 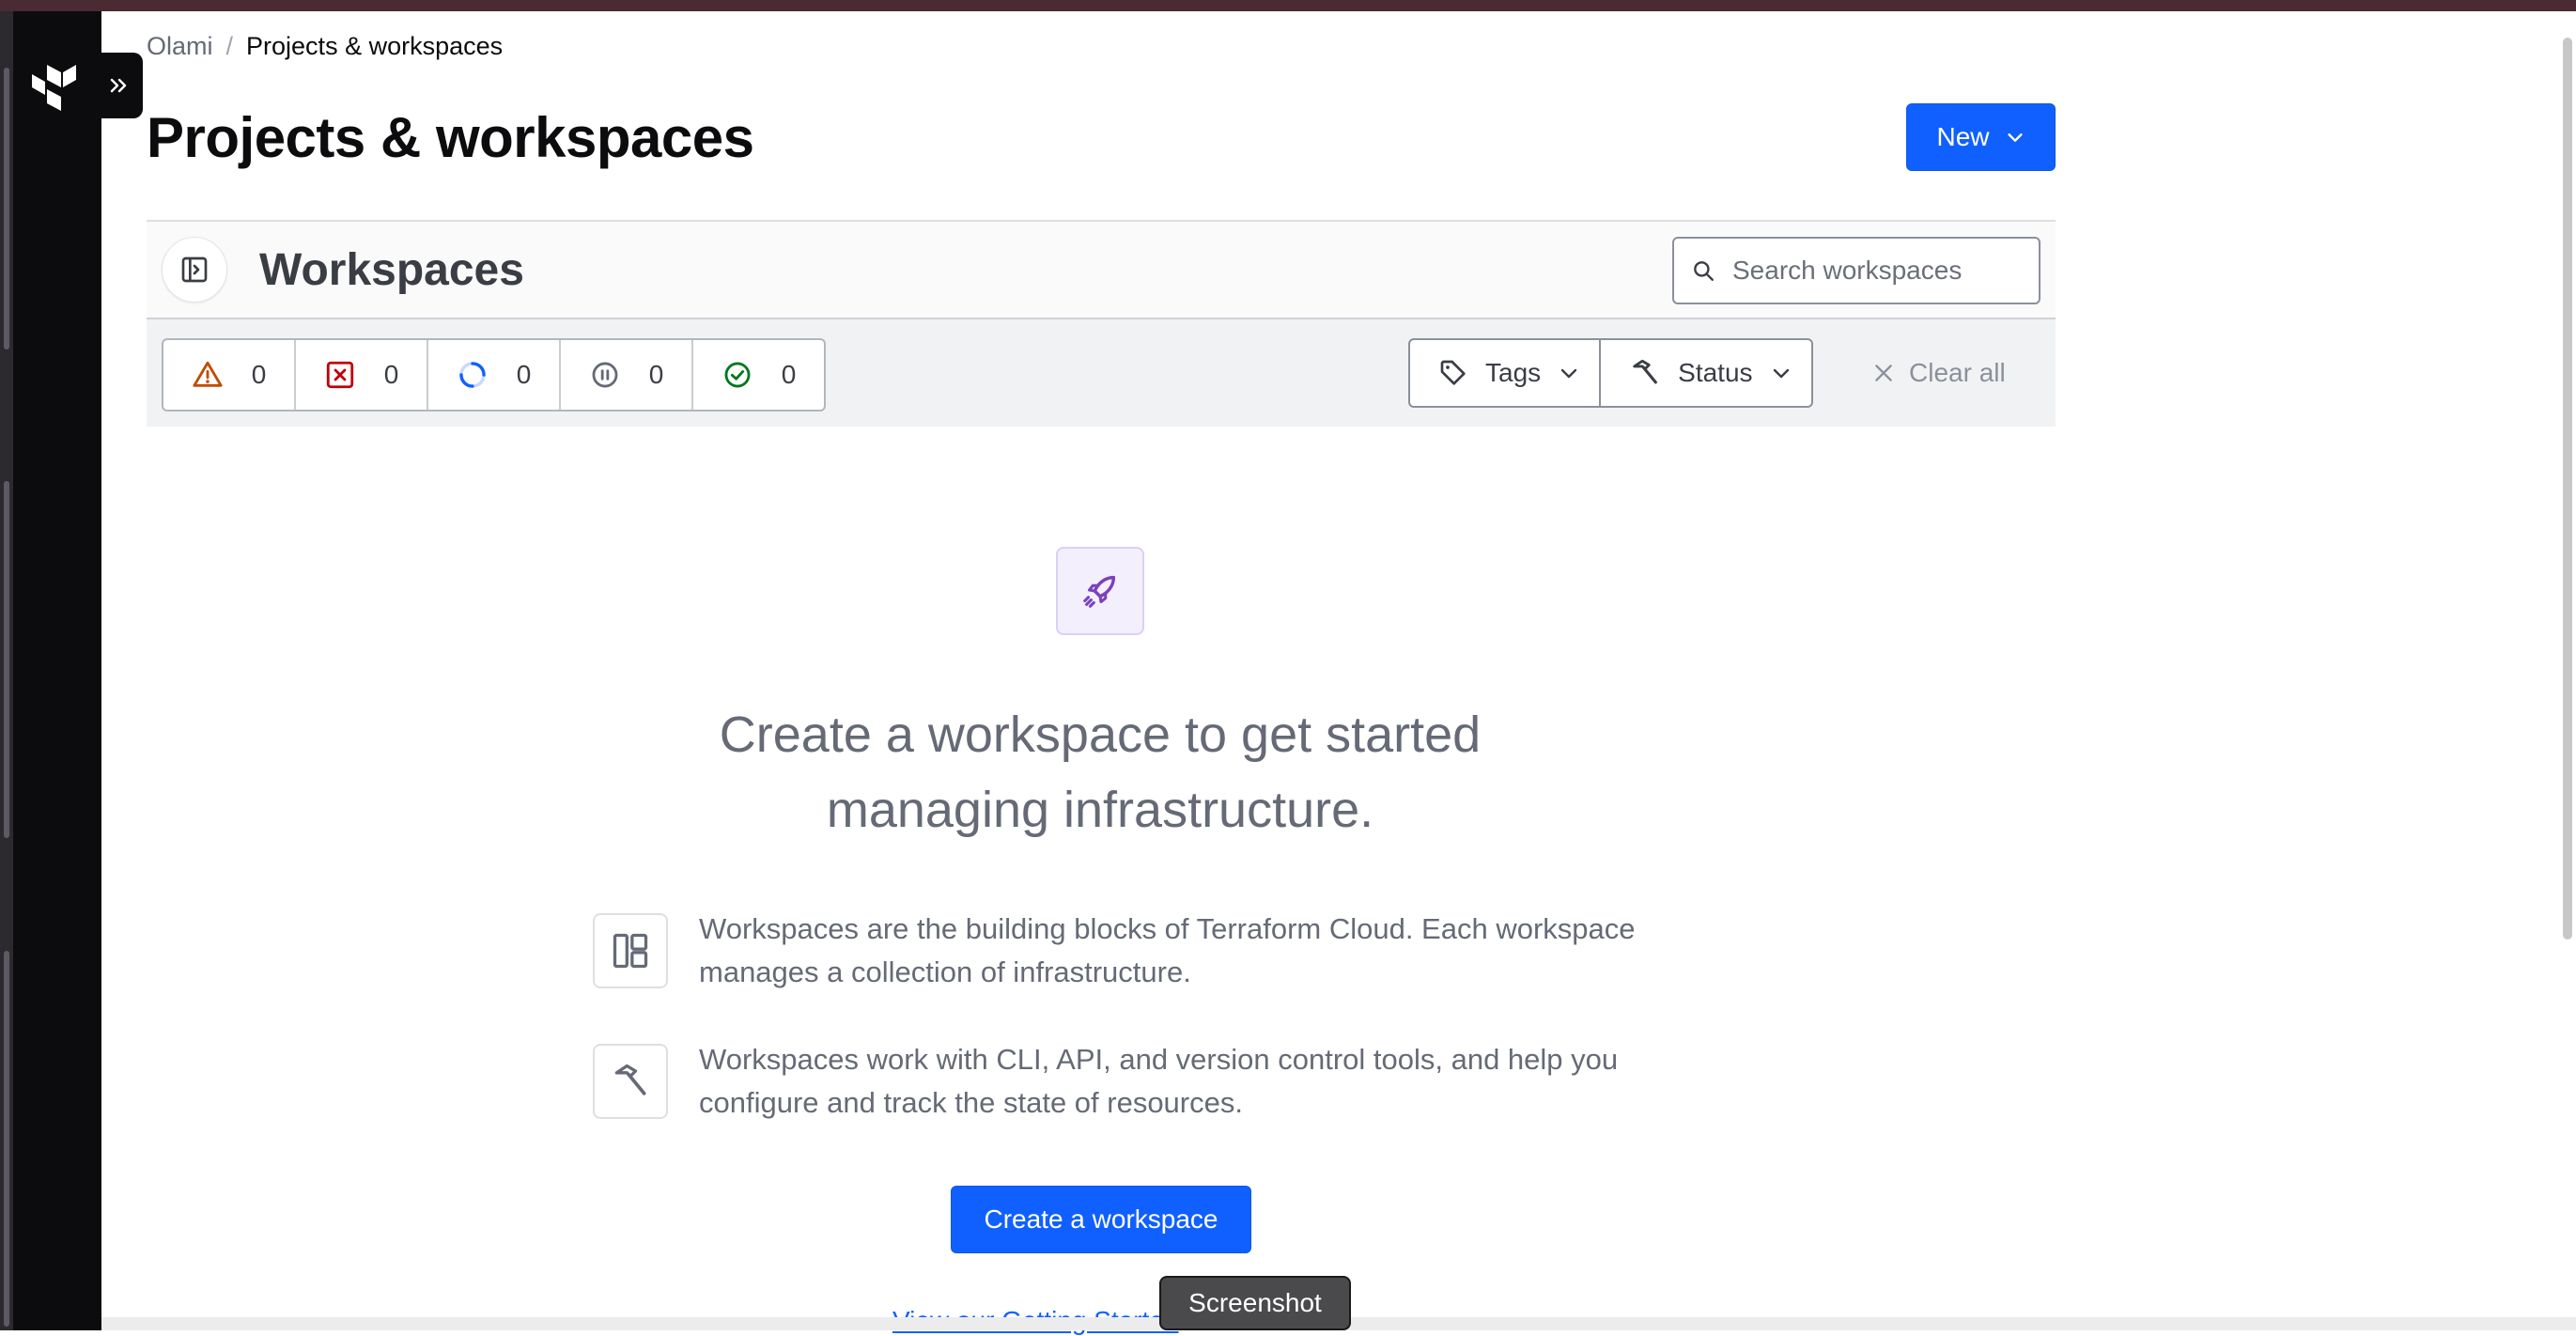 I want to click on layout-icon-tile, so click(x=631, y=950).